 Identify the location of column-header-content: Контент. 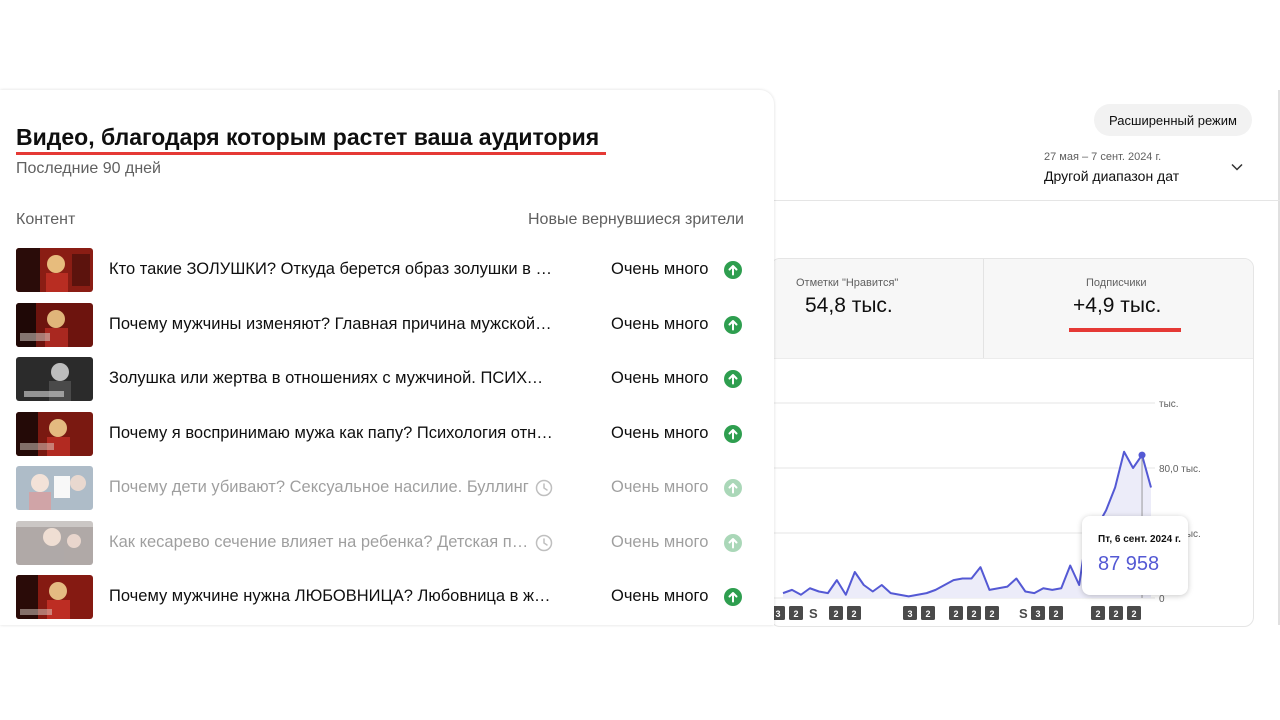
(46, 219).